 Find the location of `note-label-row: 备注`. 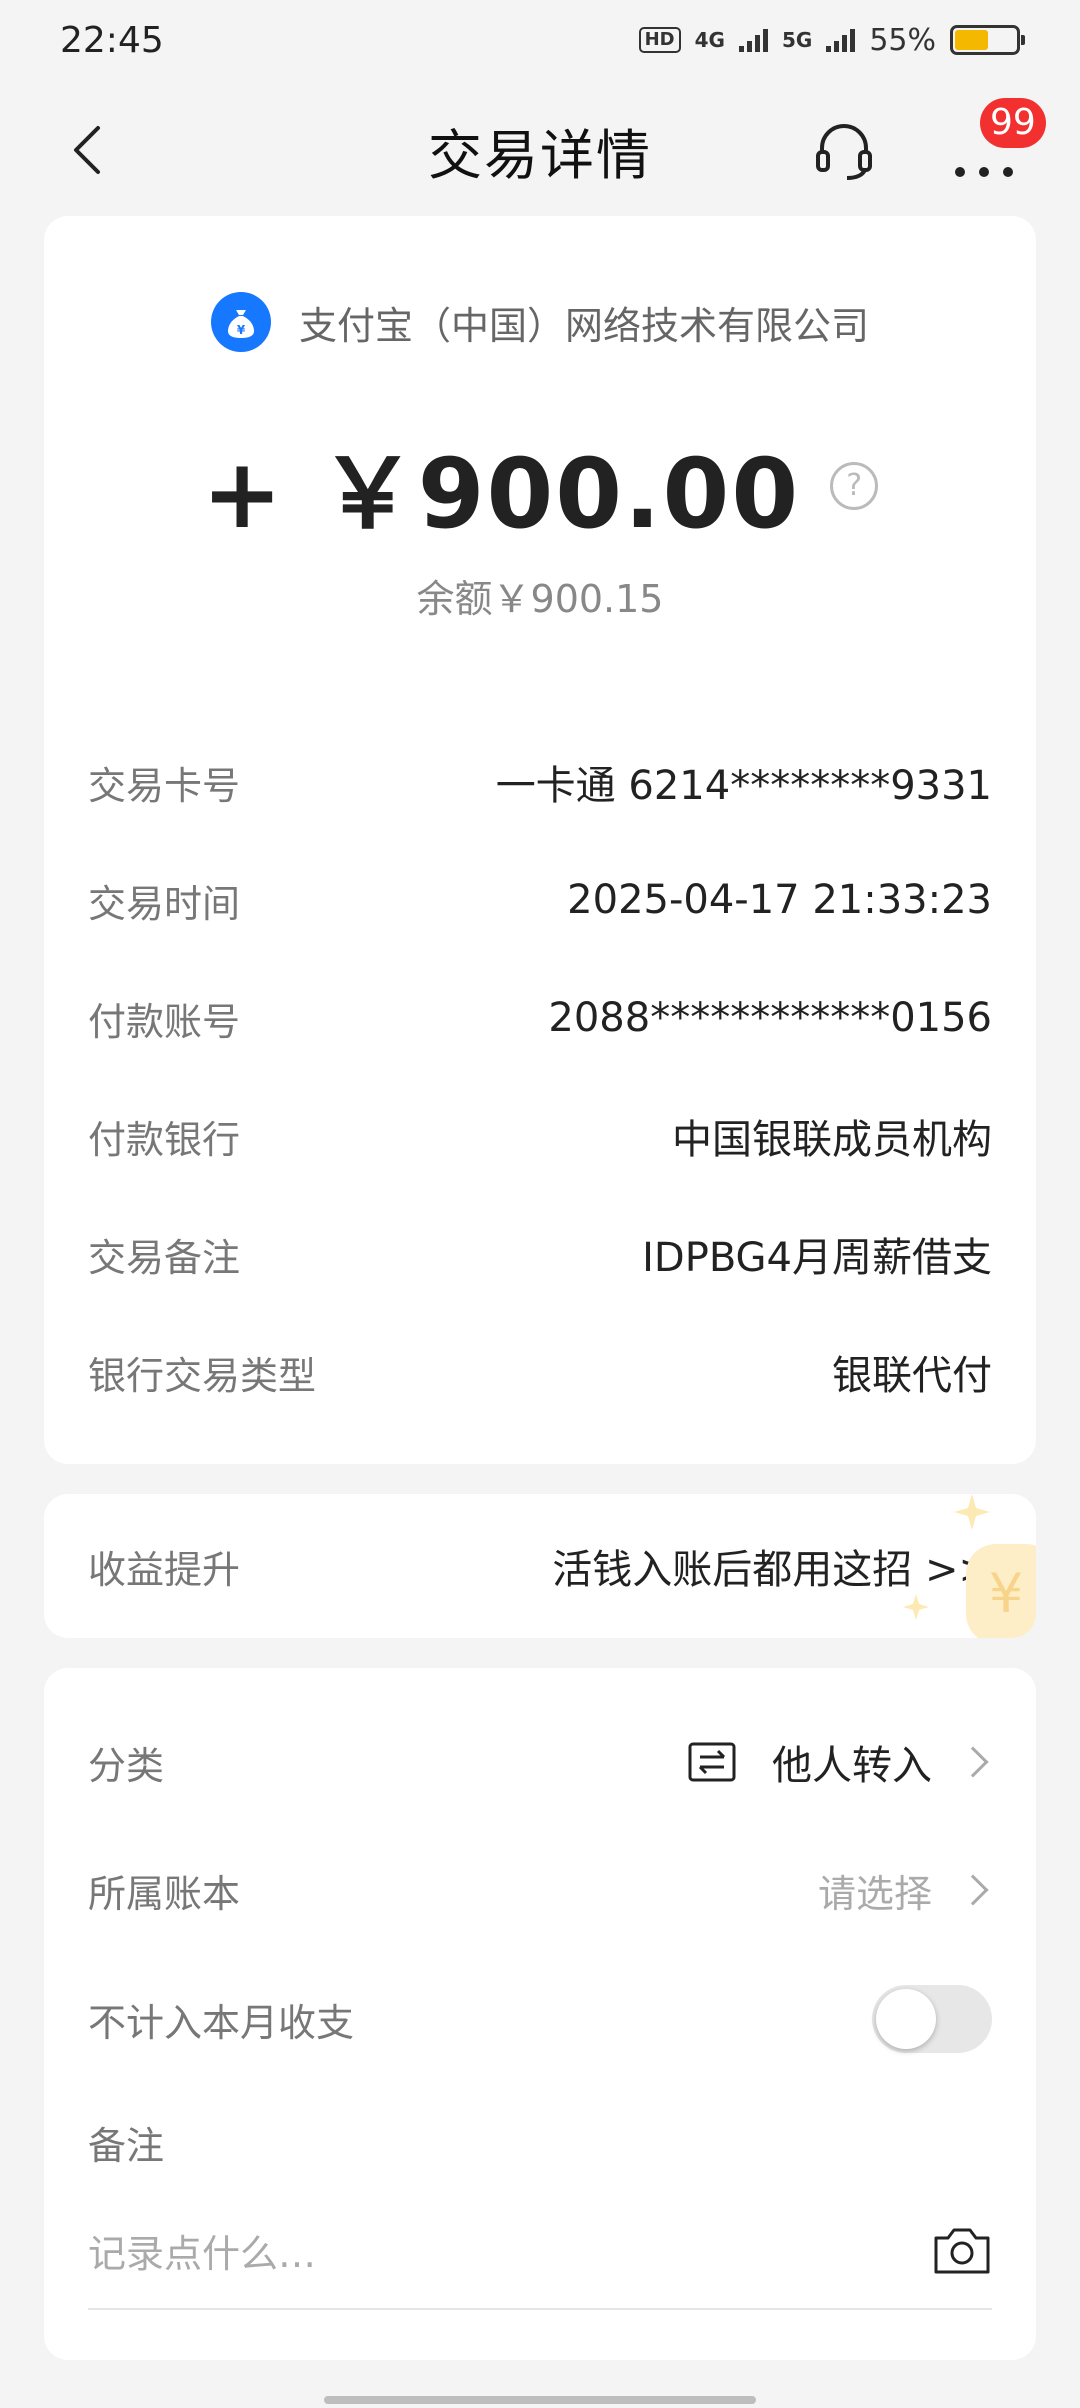

note-label-row: 备注 is located at coordinates (540, 2142).